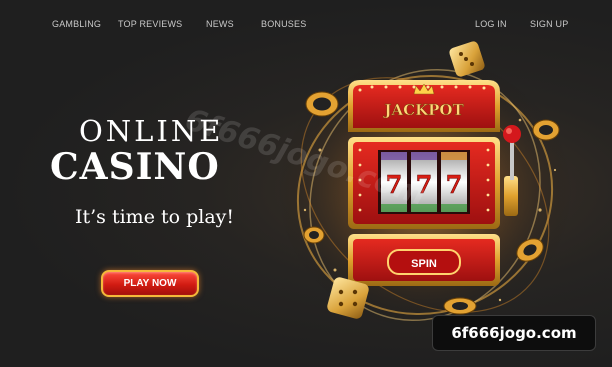 The height and width of the screenshot is (367, 612). Describe the element at coordinates (135, 167) in the screenshot. I see `hero-title-casino: CASINO` at that location.